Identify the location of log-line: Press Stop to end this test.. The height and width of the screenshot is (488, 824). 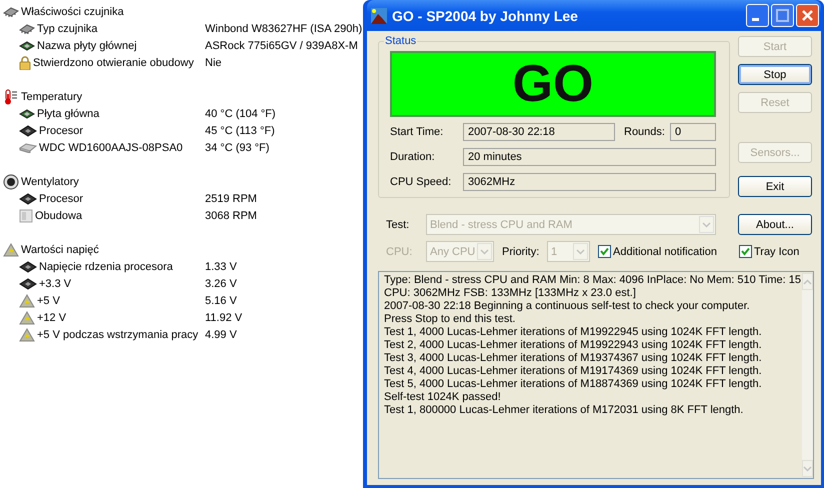
(450, 319).